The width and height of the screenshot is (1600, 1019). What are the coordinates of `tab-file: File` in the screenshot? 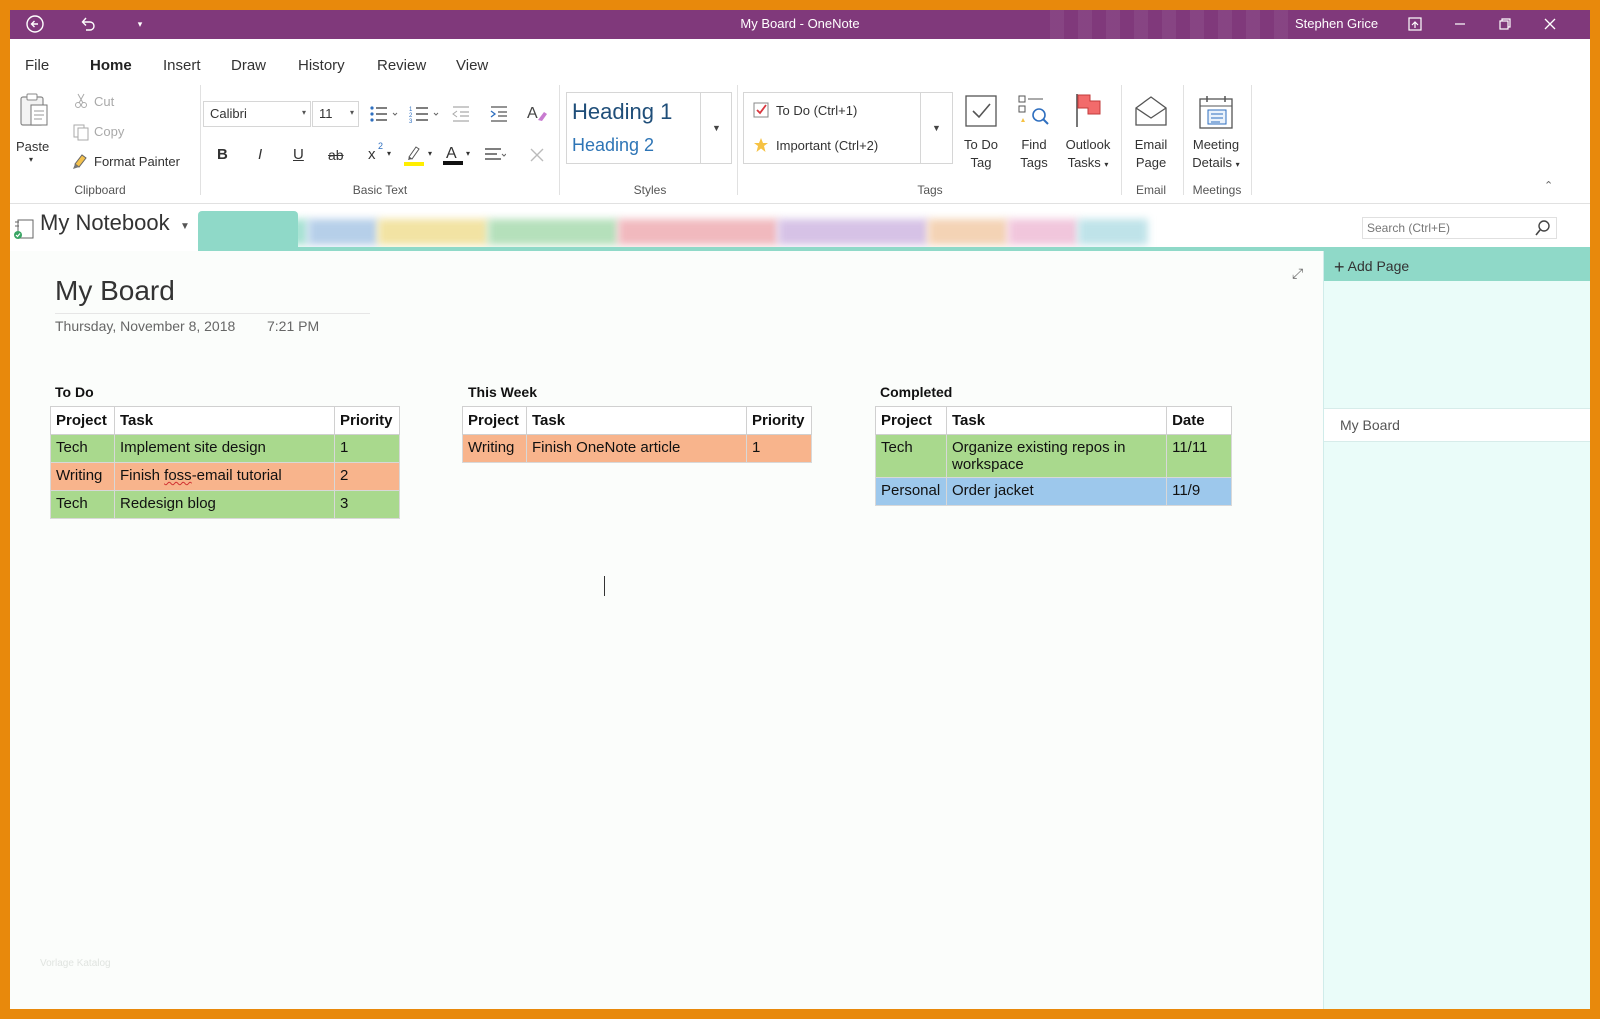 It's located at (37, 65).